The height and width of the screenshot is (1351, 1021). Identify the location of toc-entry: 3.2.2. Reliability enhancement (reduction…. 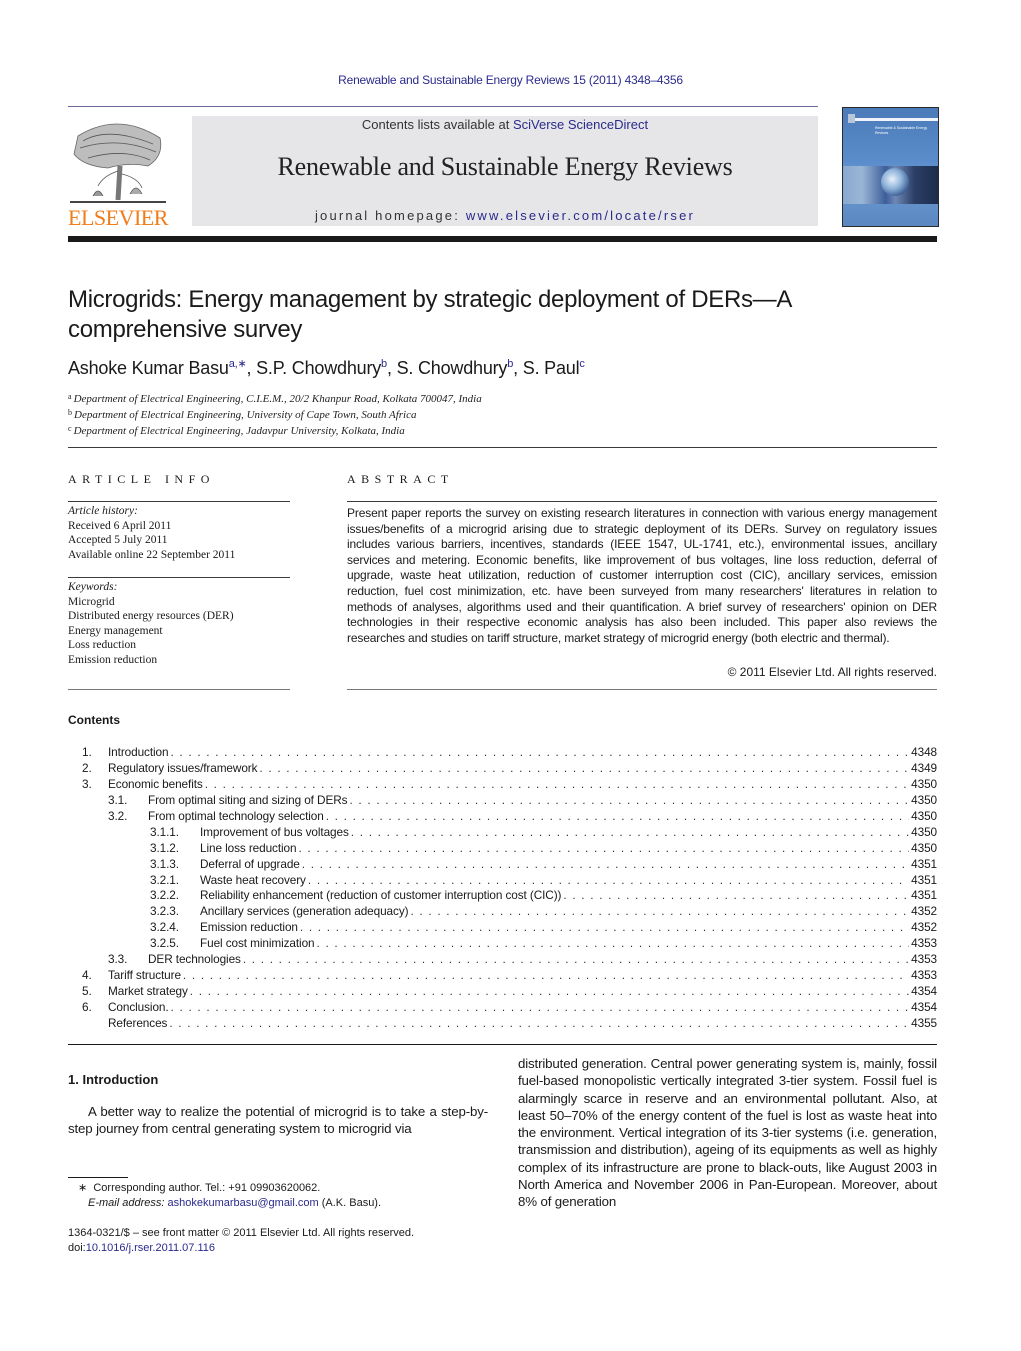
(502, 896).